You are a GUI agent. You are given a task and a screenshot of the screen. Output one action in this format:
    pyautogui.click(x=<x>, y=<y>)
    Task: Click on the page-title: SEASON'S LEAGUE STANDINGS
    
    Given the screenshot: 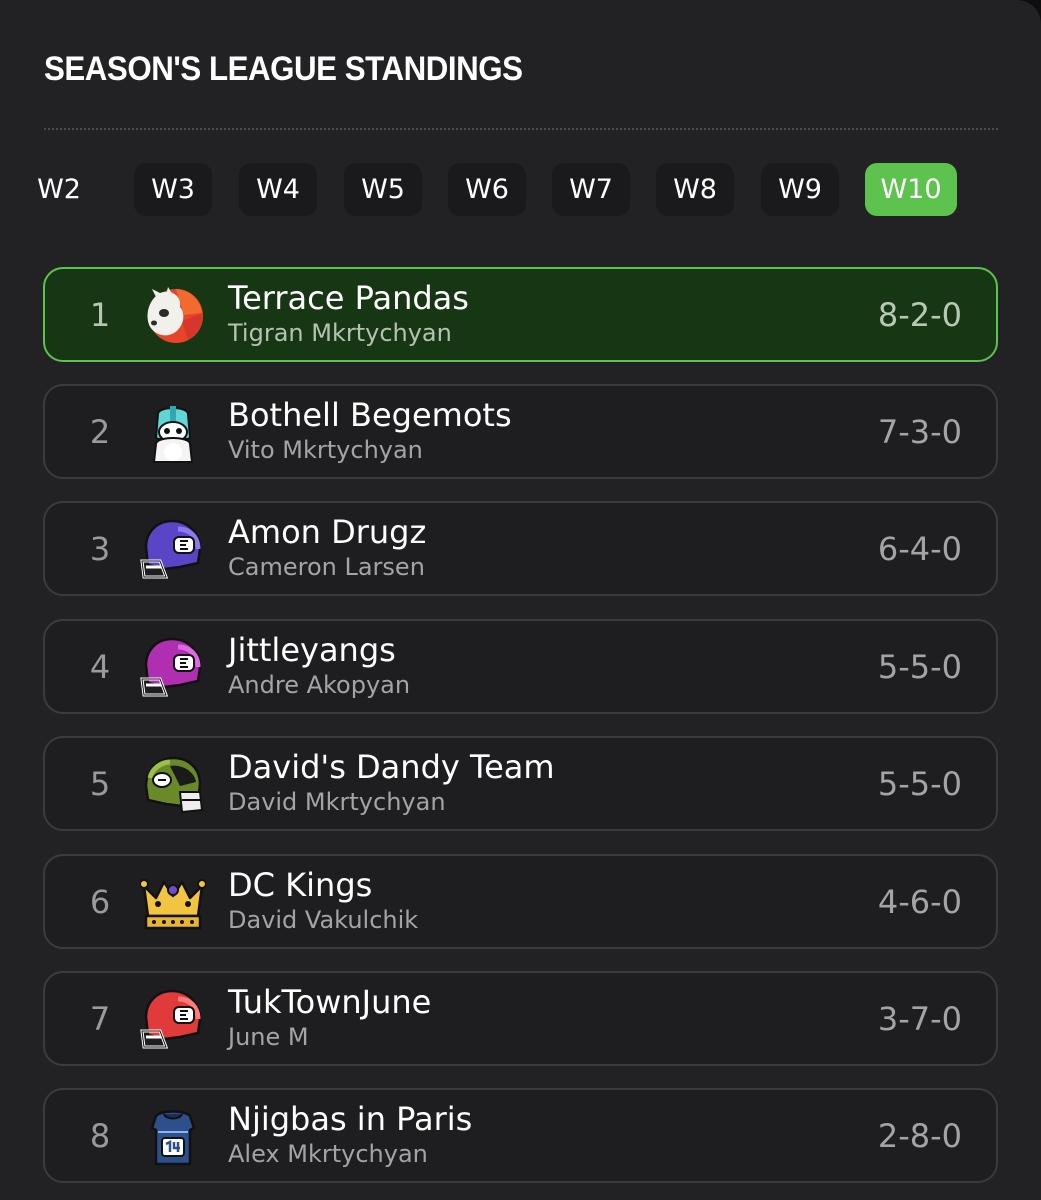 What is the action you would take?
    pyautogui.click(x=283, y=69)
    